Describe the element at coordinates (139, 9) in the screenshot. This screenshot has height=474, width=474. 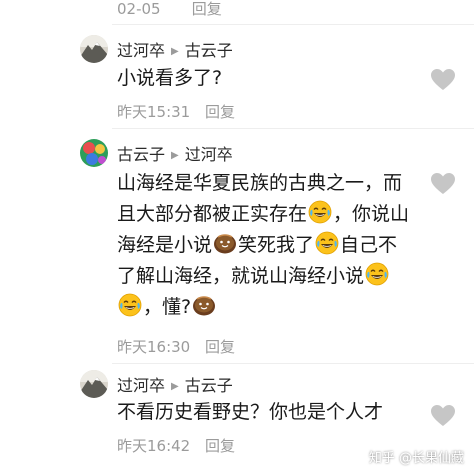
I see `comment-time: 02-05` at that location.